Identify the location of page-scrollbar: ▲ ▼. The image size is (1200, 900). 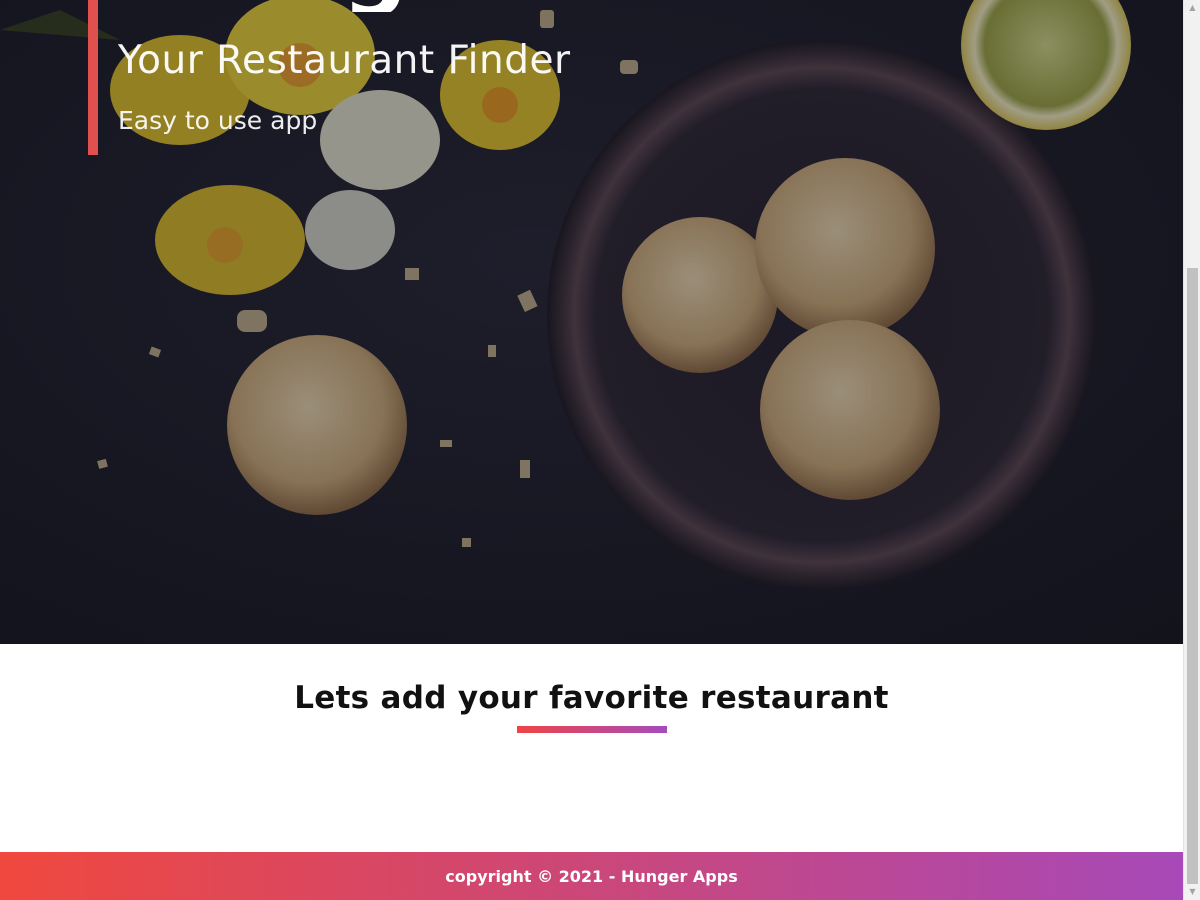
(1191, 450).